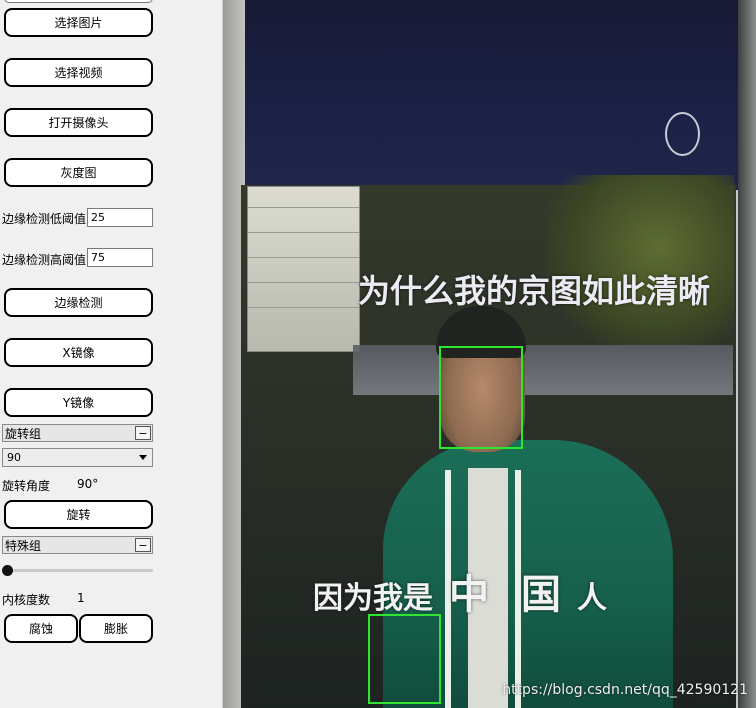  Describe the element at coordinates (78, 1) in the screenshot. I see `partial-top-widget` at that location.